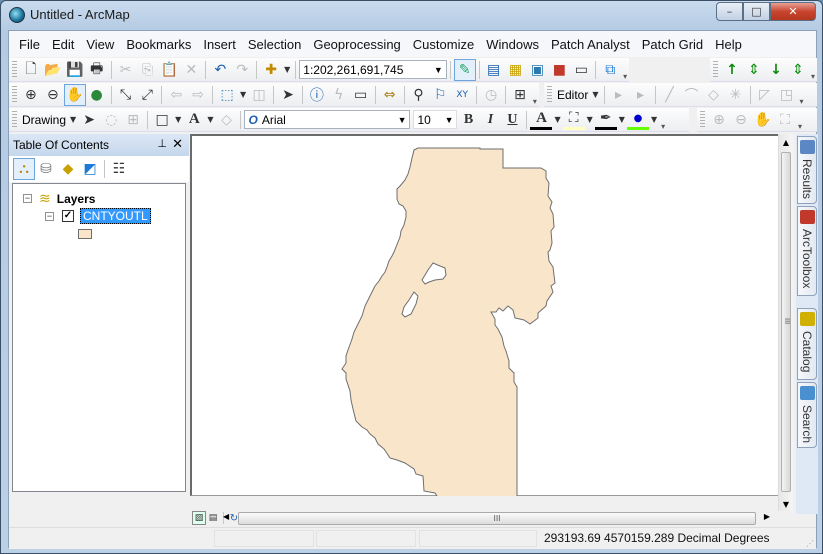 Image resolution: width=823 pixels, height=554 pixels. What do you see at coordinates (590, 44) in the screenshot?
I see `menu-patch-analyst: Patch Analyst` at bounding box center [590, 44].